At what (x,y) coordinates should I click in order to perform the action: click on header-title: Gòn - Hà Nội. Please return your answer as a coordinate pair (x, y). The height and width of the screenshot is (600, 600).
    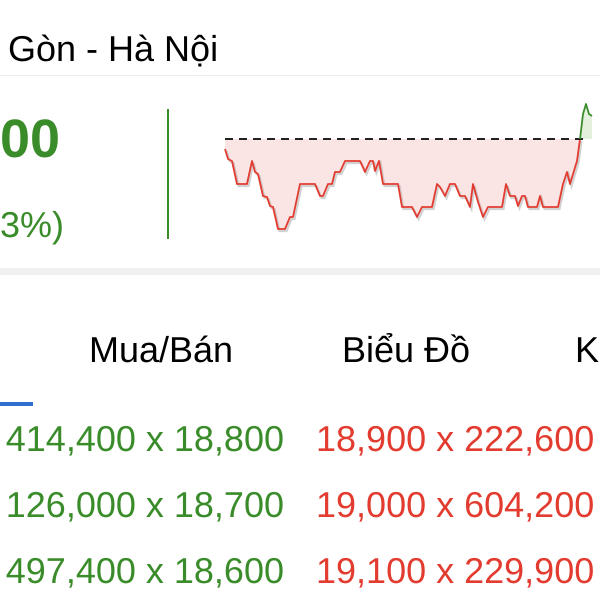
    Looking at the image, I should click on (113, 49).